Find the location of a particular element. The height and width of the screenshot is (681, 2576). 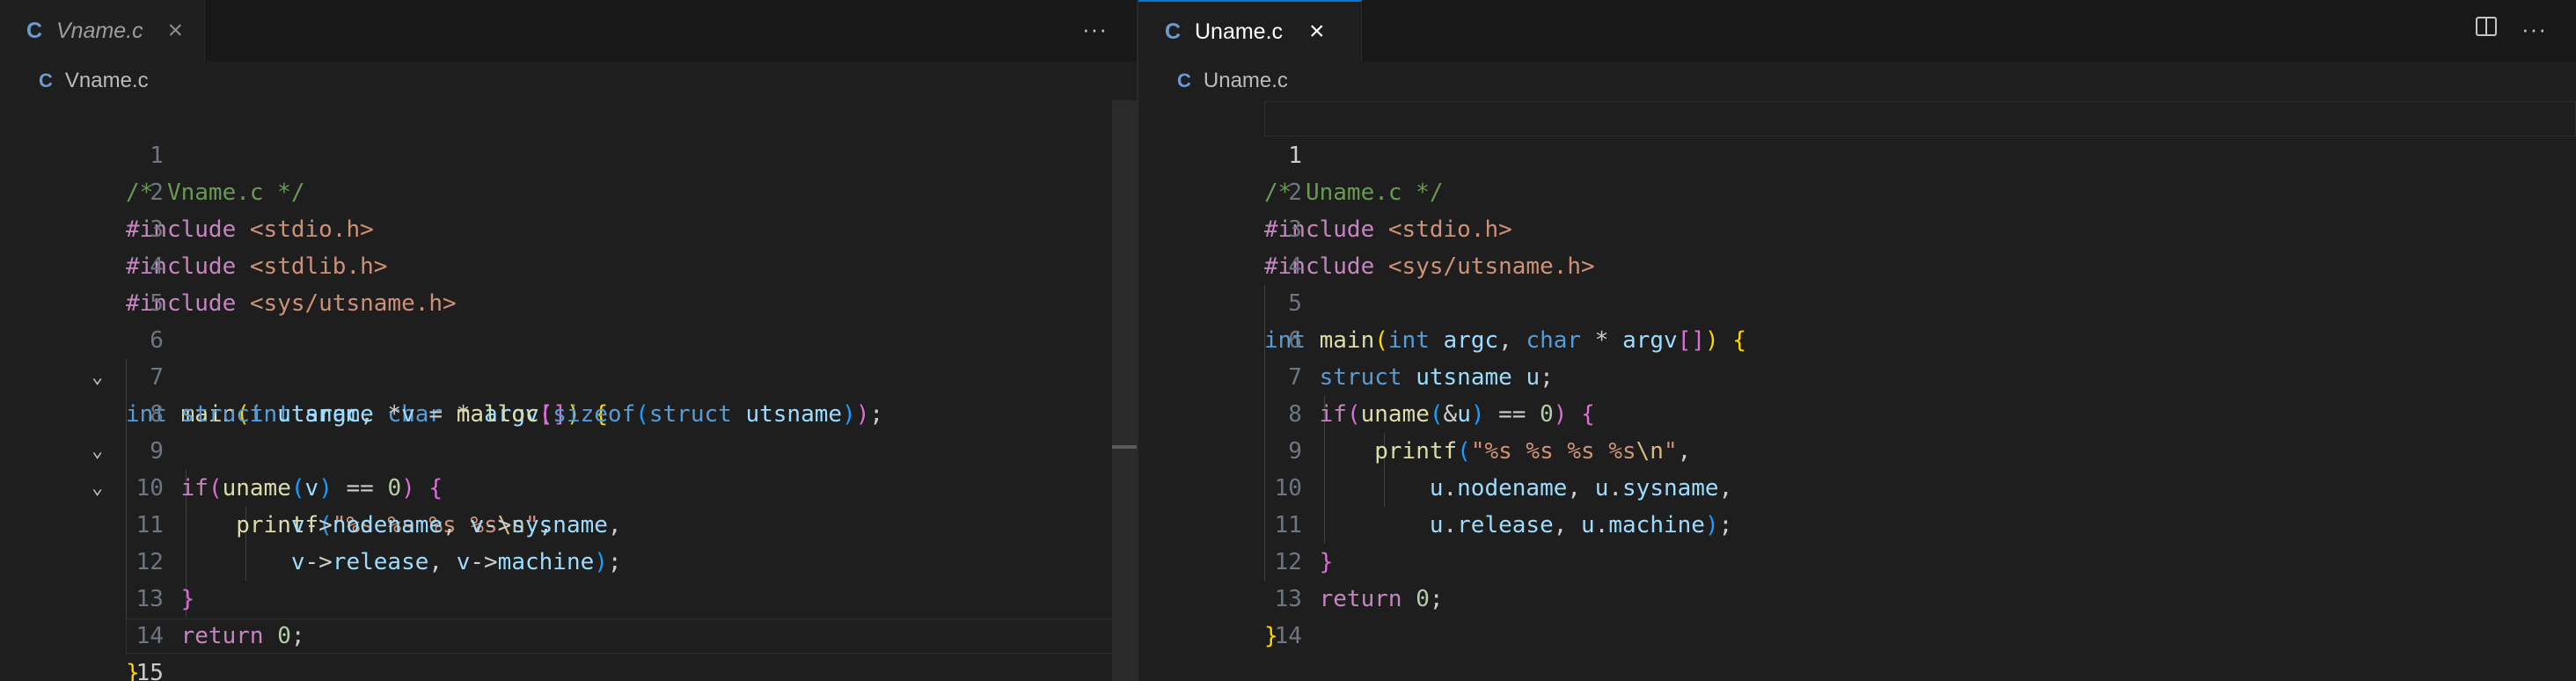

tab-uname-c: C Uname.c × is located at coordinates (1250, 31).